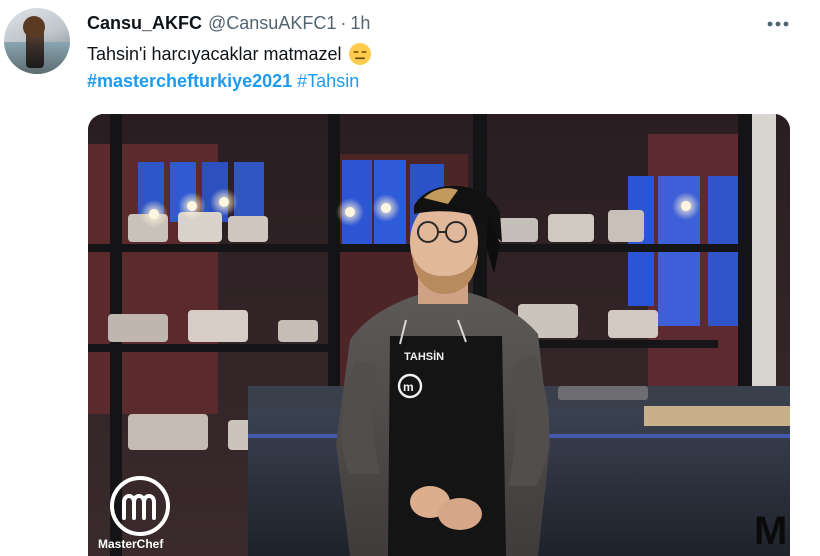 This screenshot has height=556, width=820. What do you see at coordinates (359, 54) in the screenshot?
I see `expressionless-face-icon` at bounding box center [359, 54].